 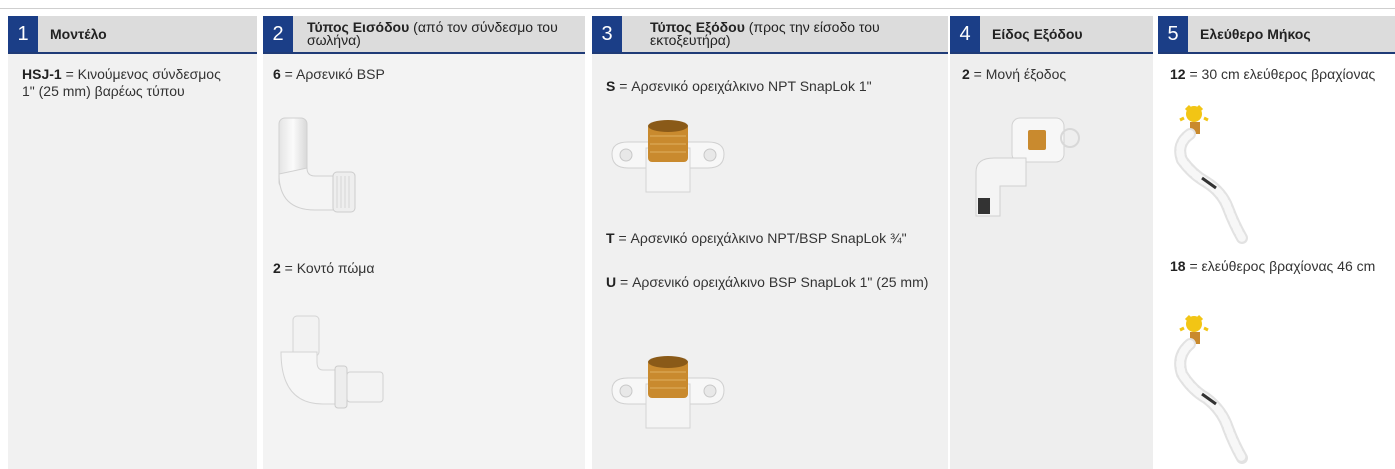 I want to click on swing-arm-46cm-image, so click(x=1211, y=389).